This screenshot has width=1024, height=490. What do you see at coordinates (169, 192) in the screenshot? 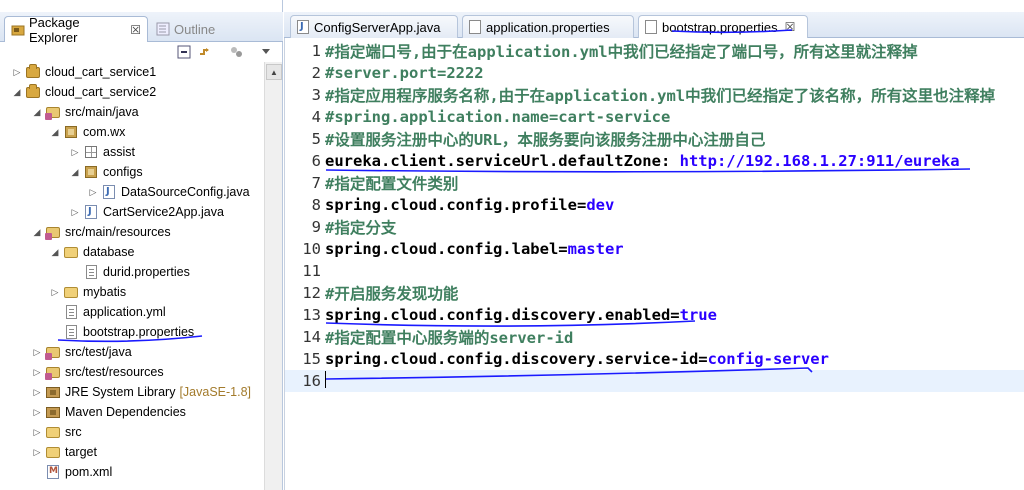
I see `tree-item: ▷ DataSourceConfig.java` at bounding box center [169, 192].